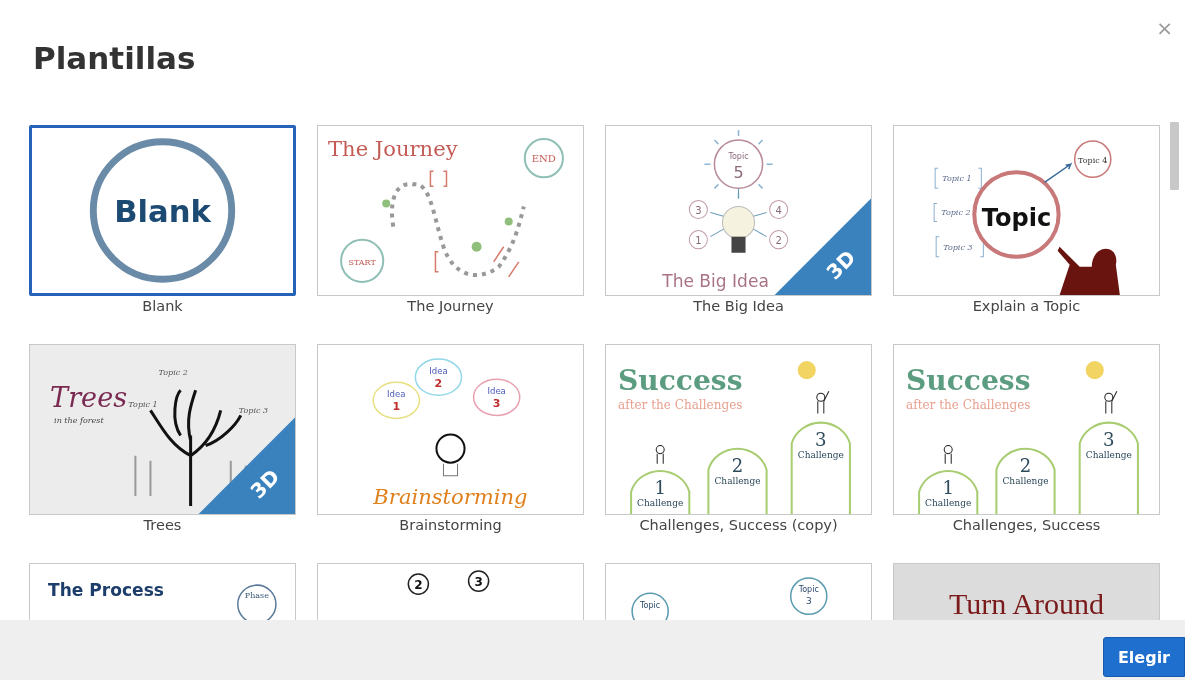 The width and height of the screenshot is (1185, 680). What do you see at coordinates (1174, 156) in the screenshot?
I see `scrollbar-thumb` at bounding box center [1174, 156].